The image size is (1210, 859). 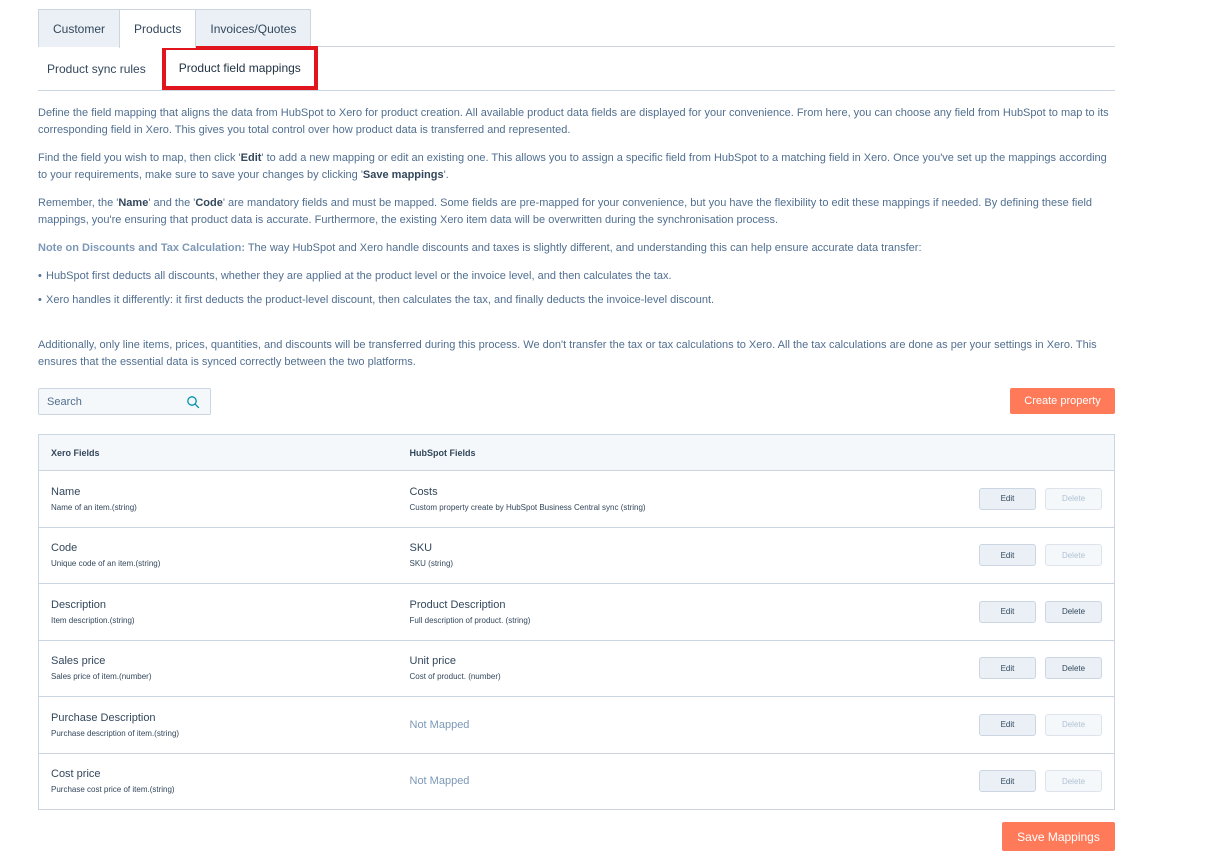 What do you see at coordinates (106, 564) in the screenshot?
I see `xero-field-desc: Unique code of an item.(string)` at bounding box center [106, 564].